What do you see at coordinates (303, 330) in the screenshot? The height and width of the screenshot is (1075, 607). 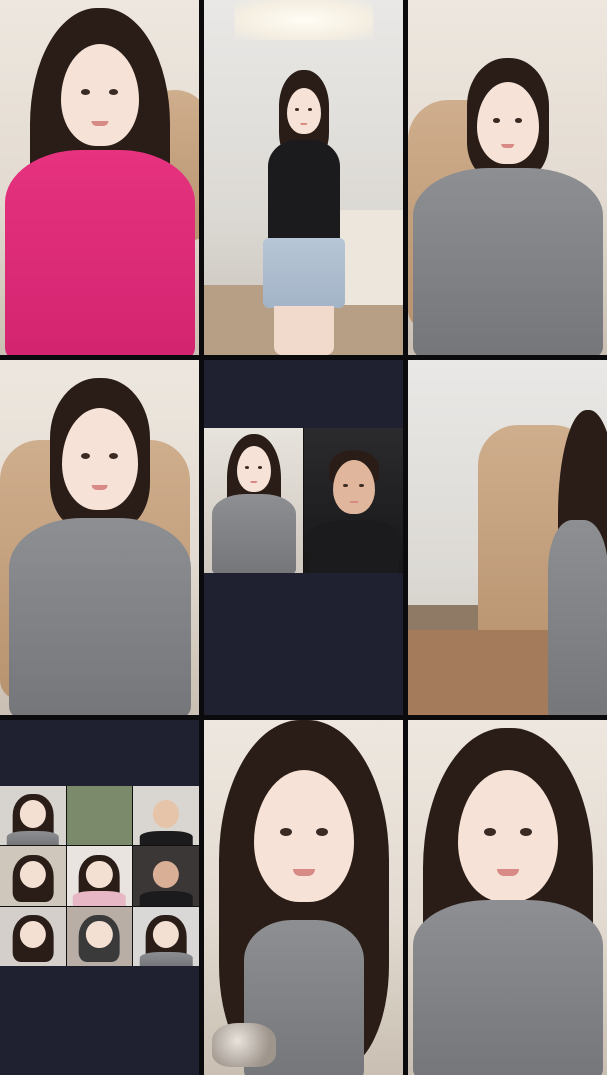 I see `legs` at bounding box center [303, 330].